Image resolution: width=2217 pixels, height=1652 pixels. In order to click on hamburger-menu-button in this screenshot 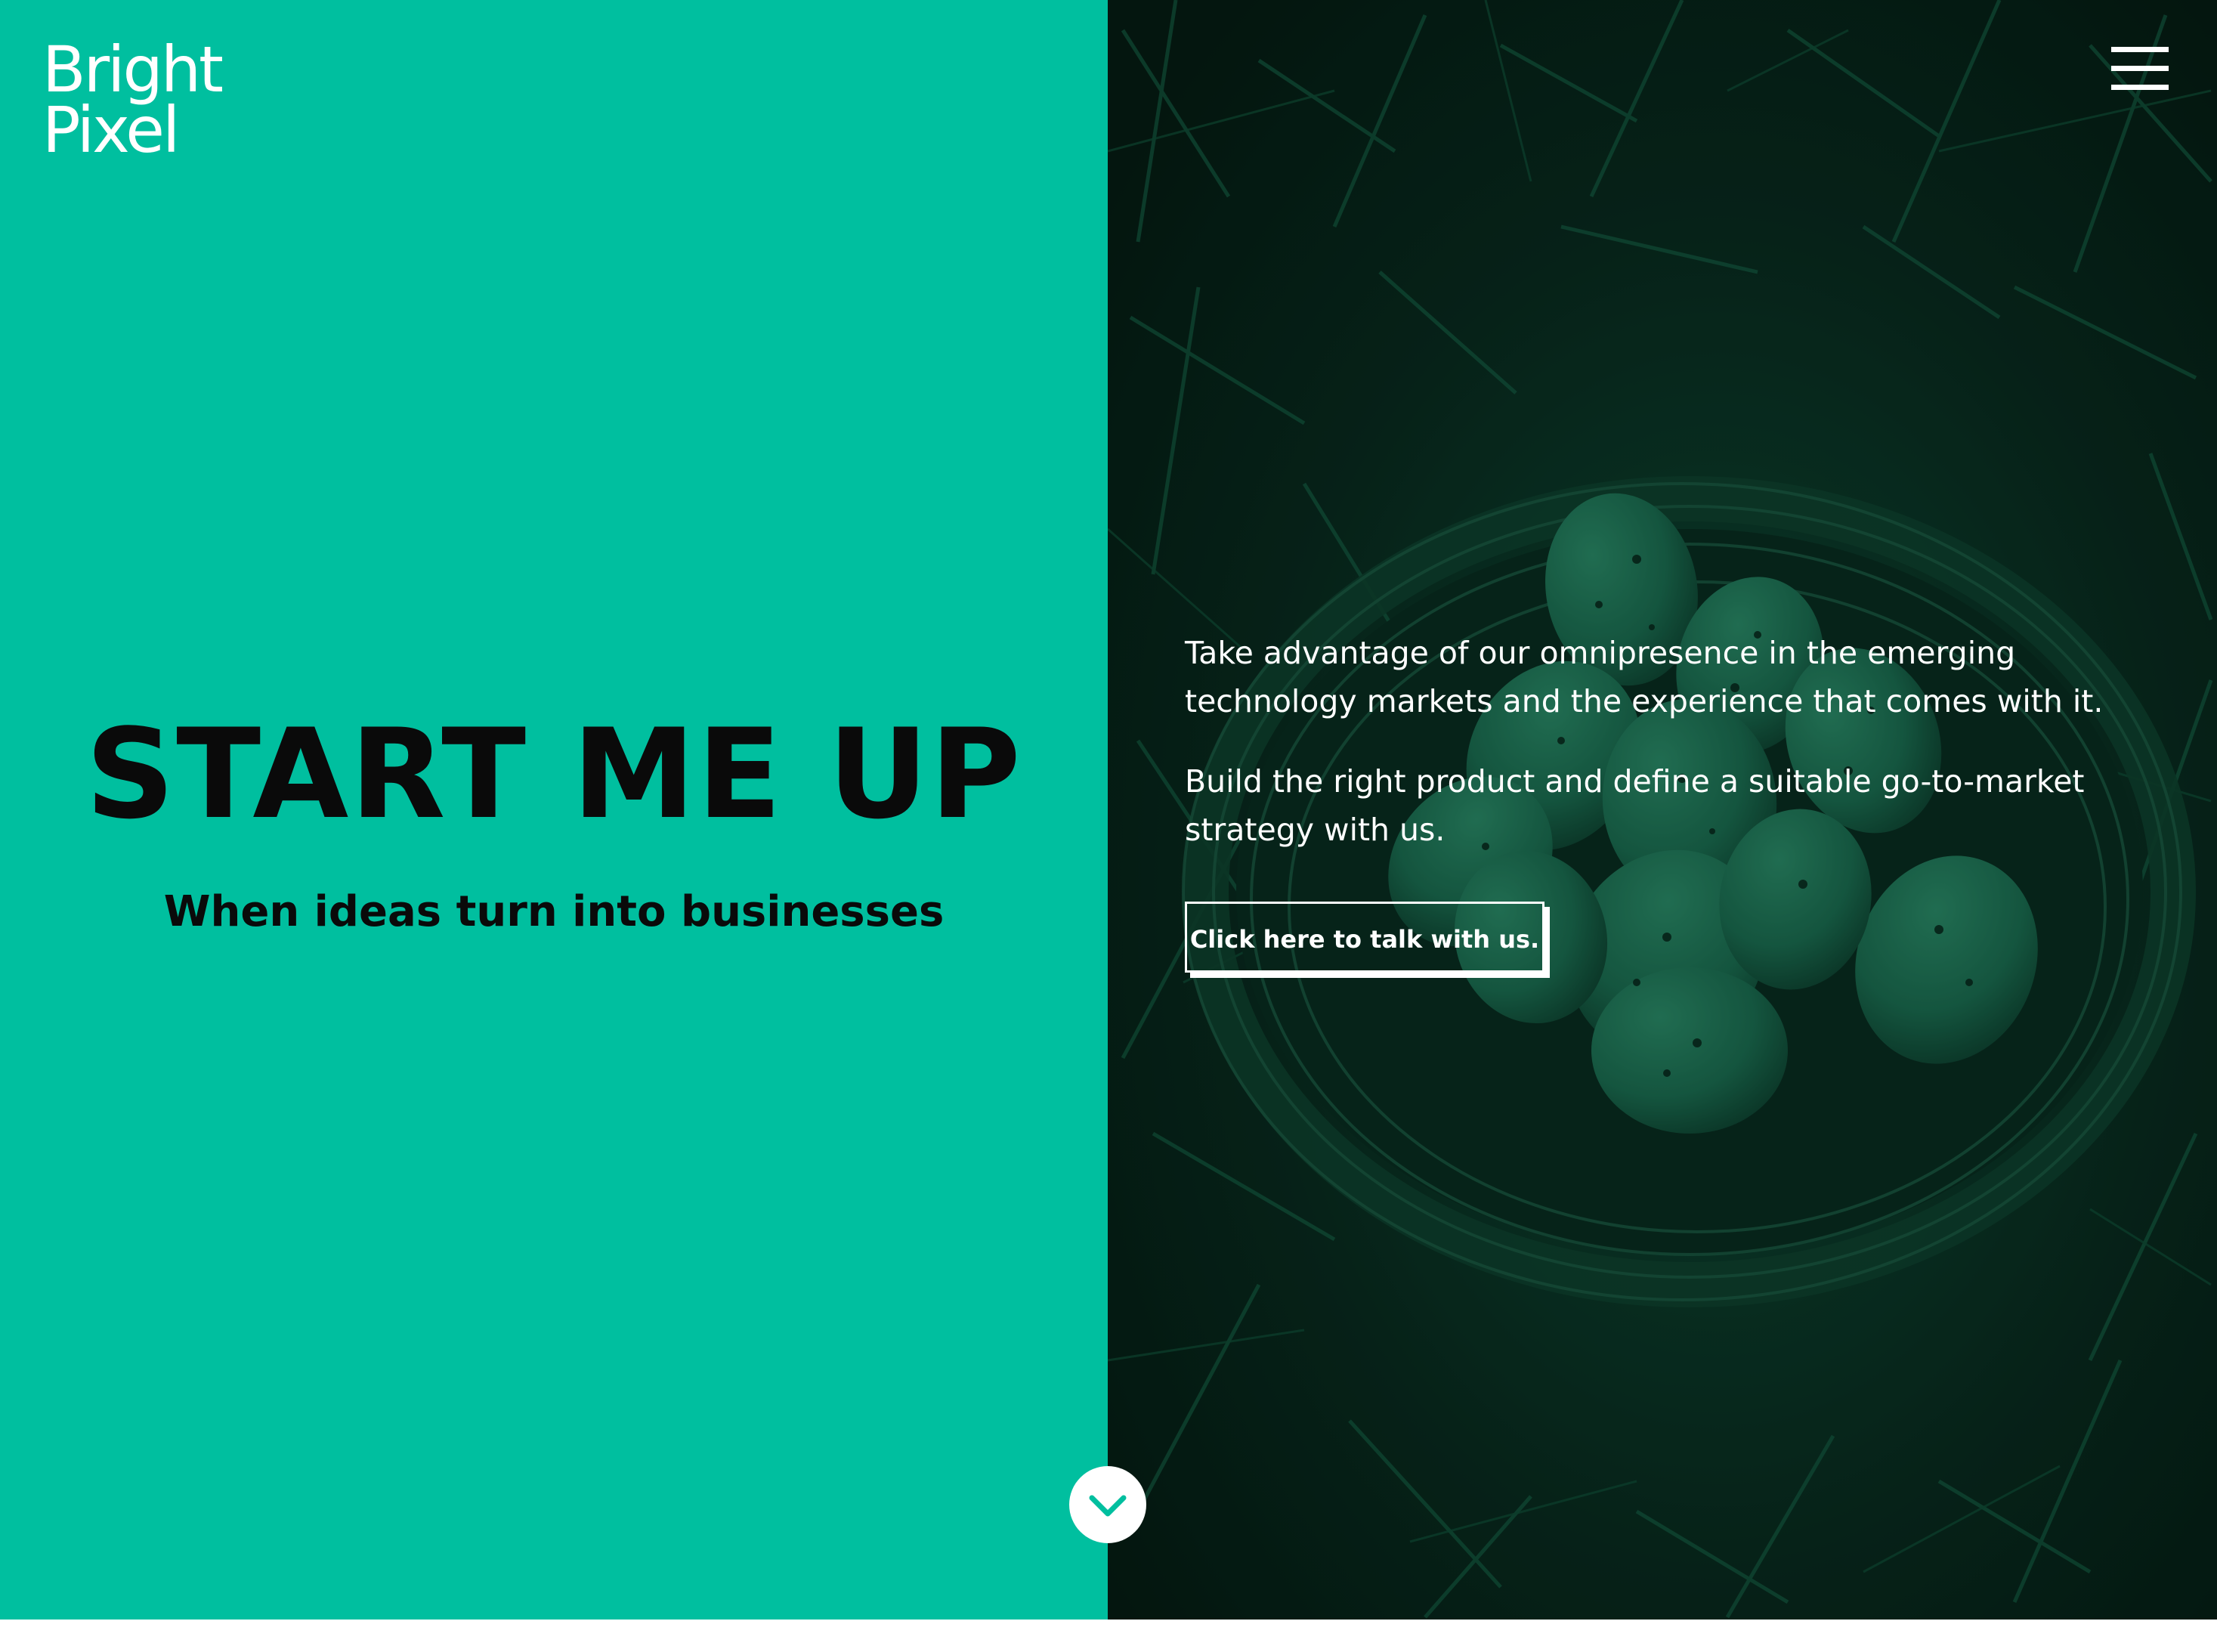, I will do `click(2138, 69)`.